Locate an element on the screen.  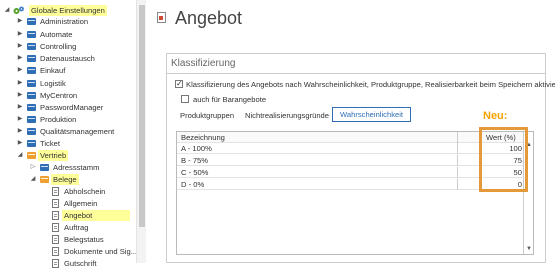
tree-item-label: Datenaustausch is located at coordinates (67, 58).